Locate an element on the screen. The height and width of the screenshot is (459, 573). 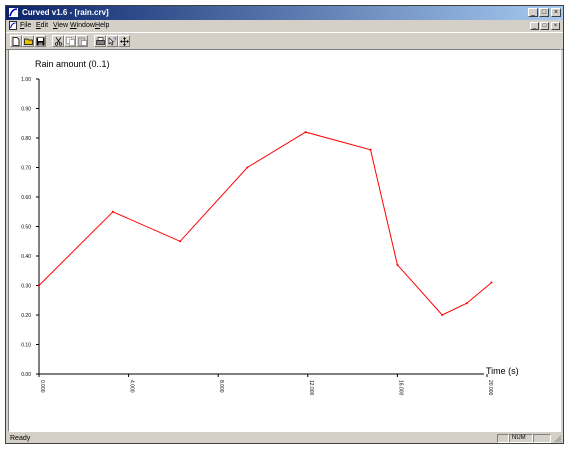
paste-button is located at coordinates (82, 41).